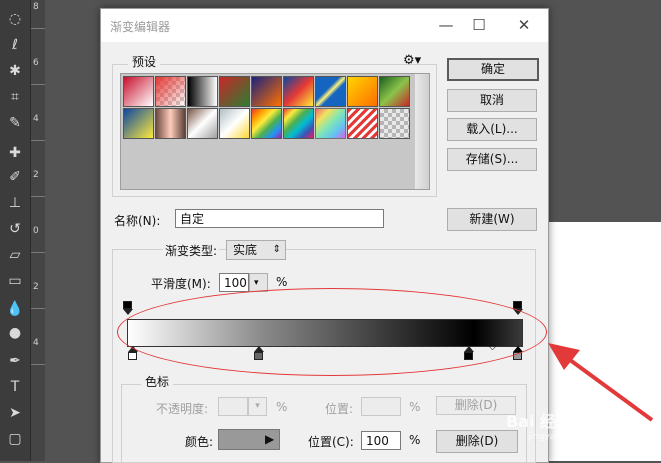 The width and height of the screenshot is (661, 463). Describe the element at coordinates (279, 218) in the screenshot. I see `name-input: 自定` at that location.